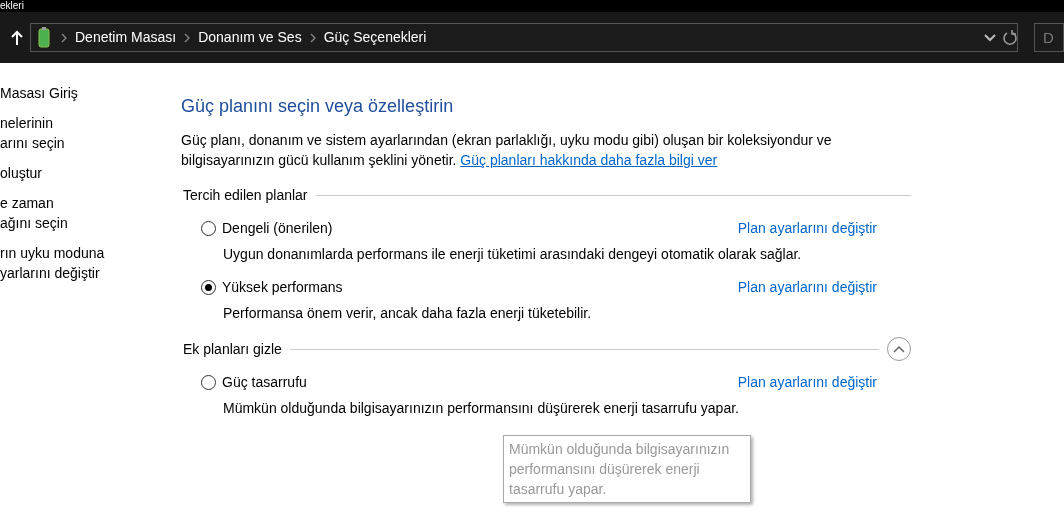 This screenshot has height=516, width=1064. What do you see at coordinates (245, 195) in the screenshot?
I see `section-title: Tercih edilen planlar` at bounding box center [245, 195].